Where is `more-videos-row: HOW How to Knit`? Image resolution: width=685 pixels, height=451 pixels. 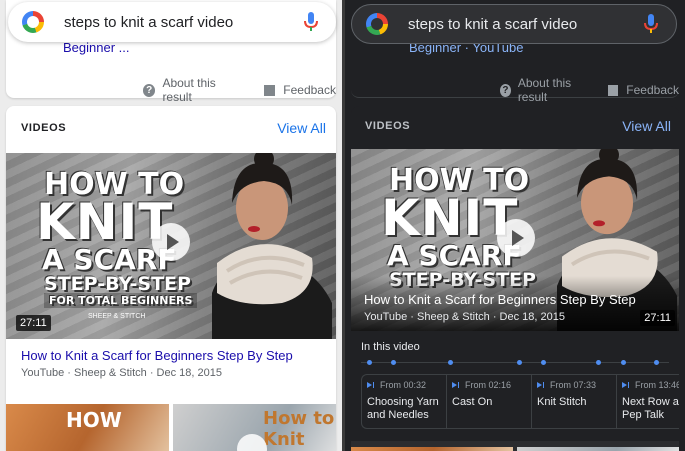
more-videos-row: HOW How to Knit is located at coordinates (171, 427).